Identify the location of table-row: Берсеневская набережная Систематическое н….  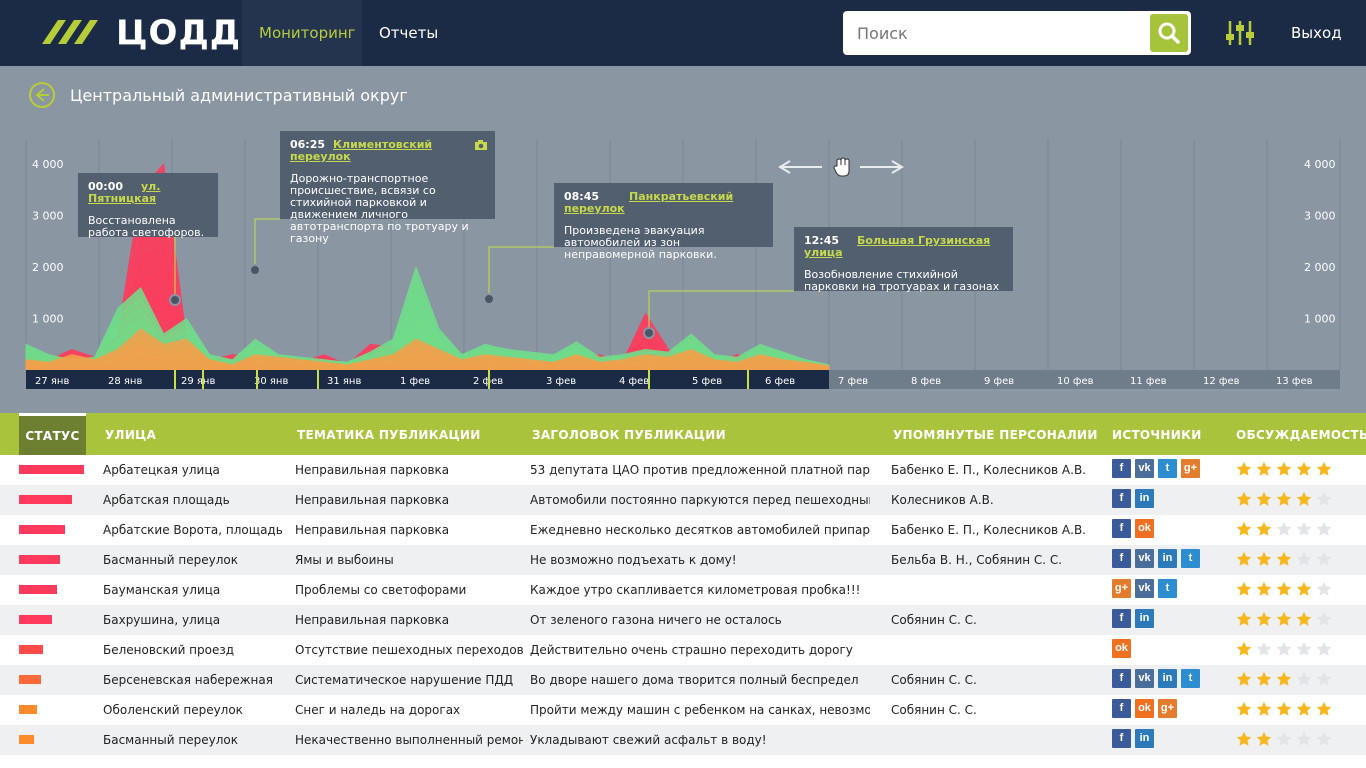
(683, 680).